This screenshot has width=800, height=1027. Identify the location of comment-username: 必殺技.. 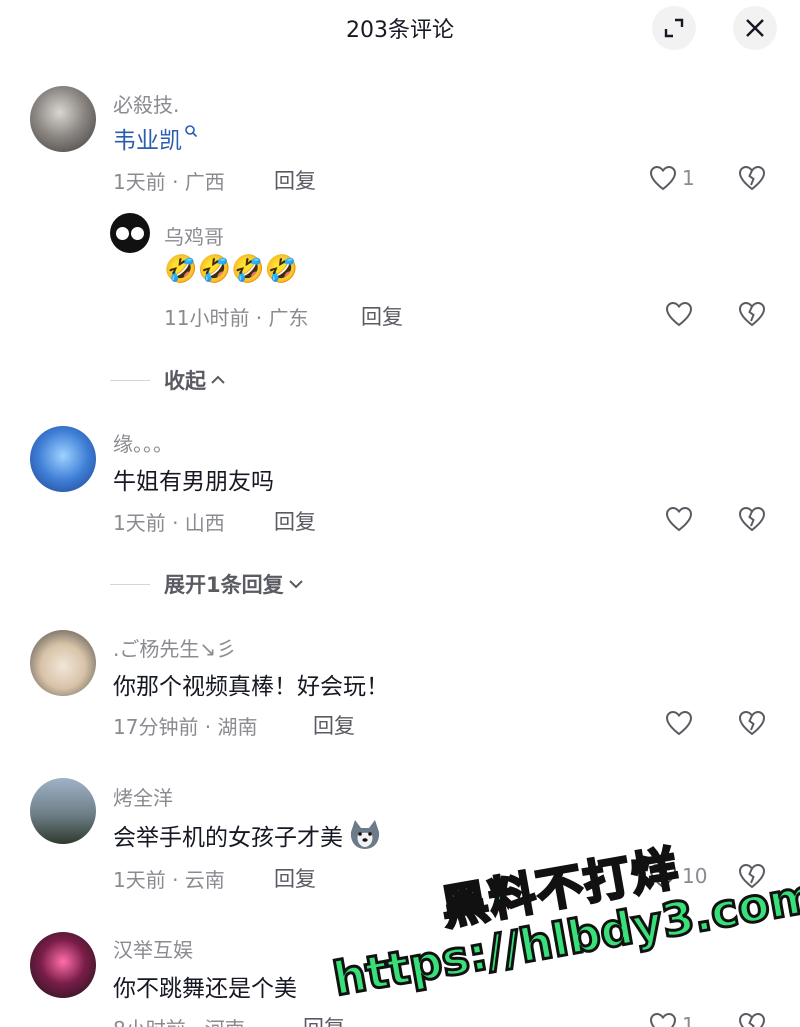
(146, 103).